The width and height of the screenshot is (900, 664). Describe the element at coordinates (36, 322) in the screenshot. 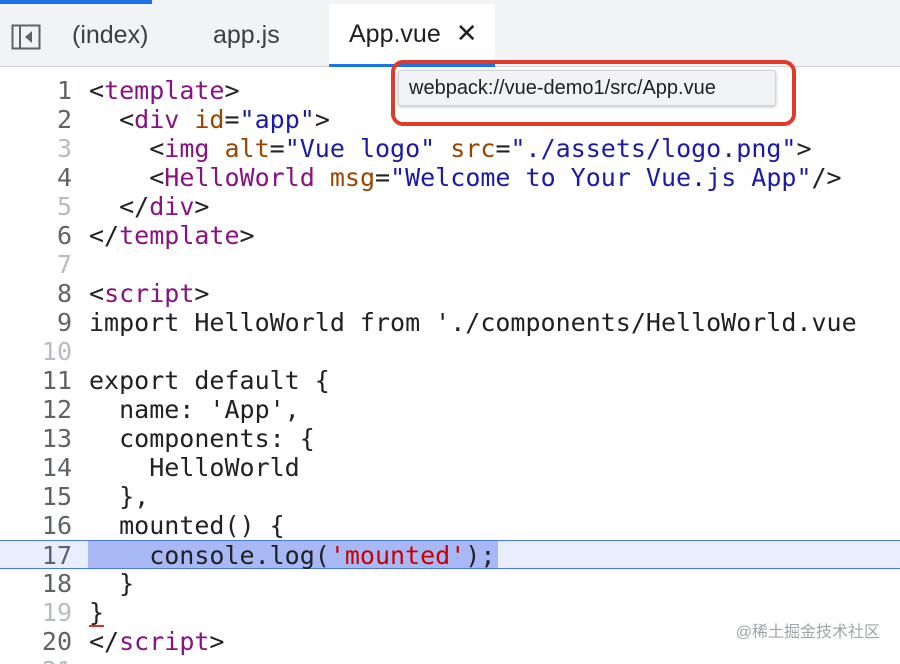

I see `line-number: 9` at that location.